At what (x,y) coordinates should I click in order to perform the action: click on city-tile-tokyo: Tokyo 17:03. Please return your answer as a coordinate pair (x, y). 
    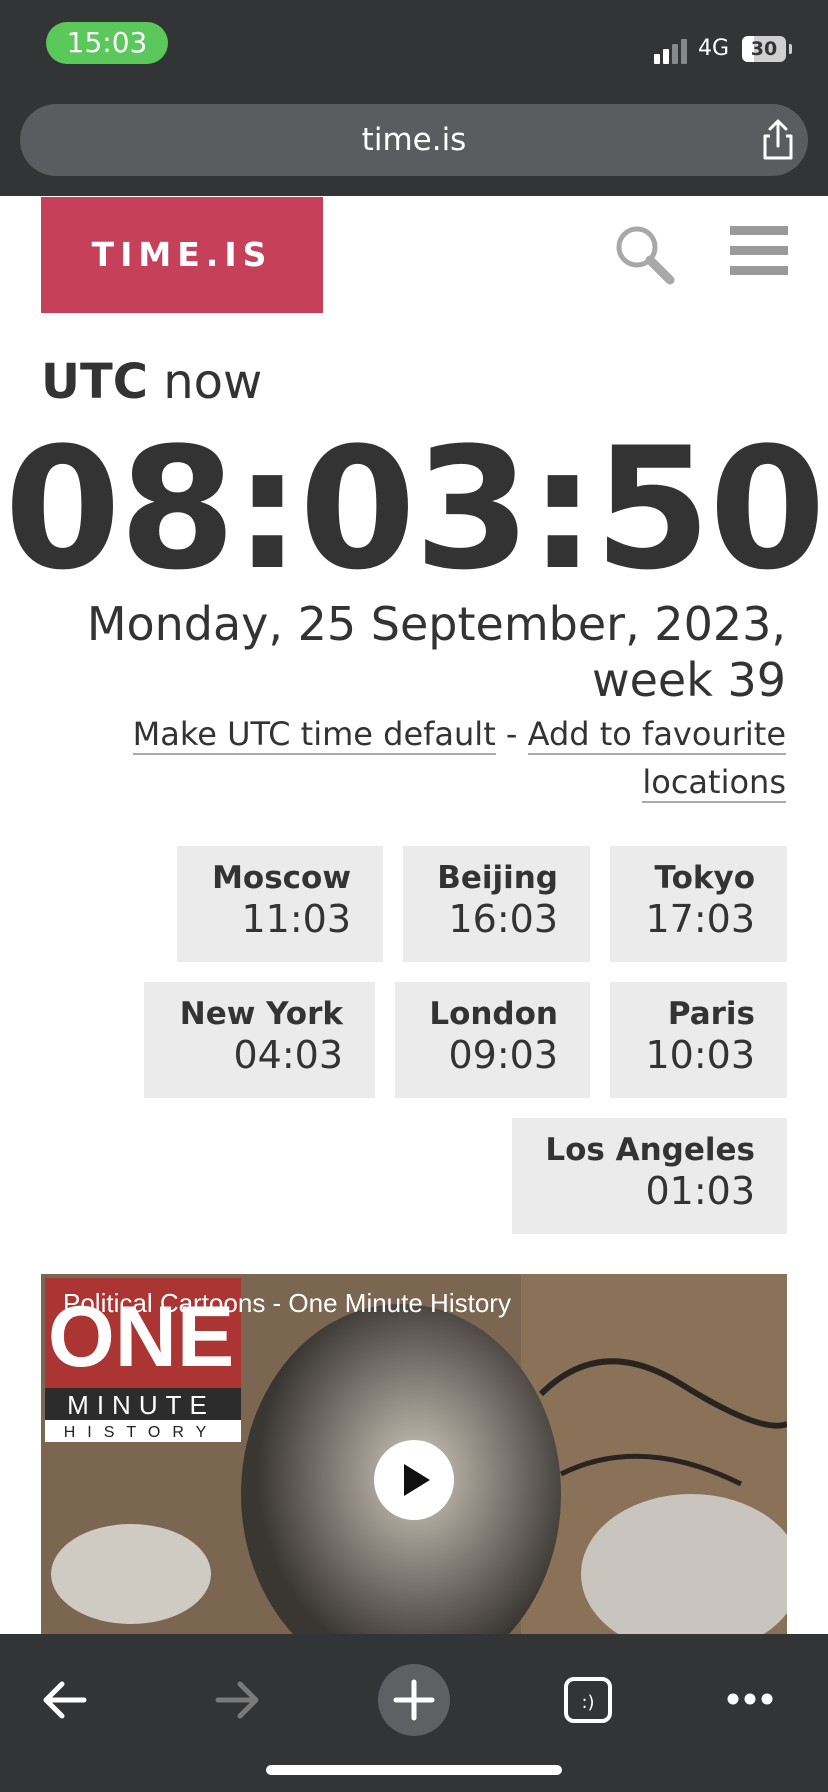
    Looking at the image, I should click on (698, 904).